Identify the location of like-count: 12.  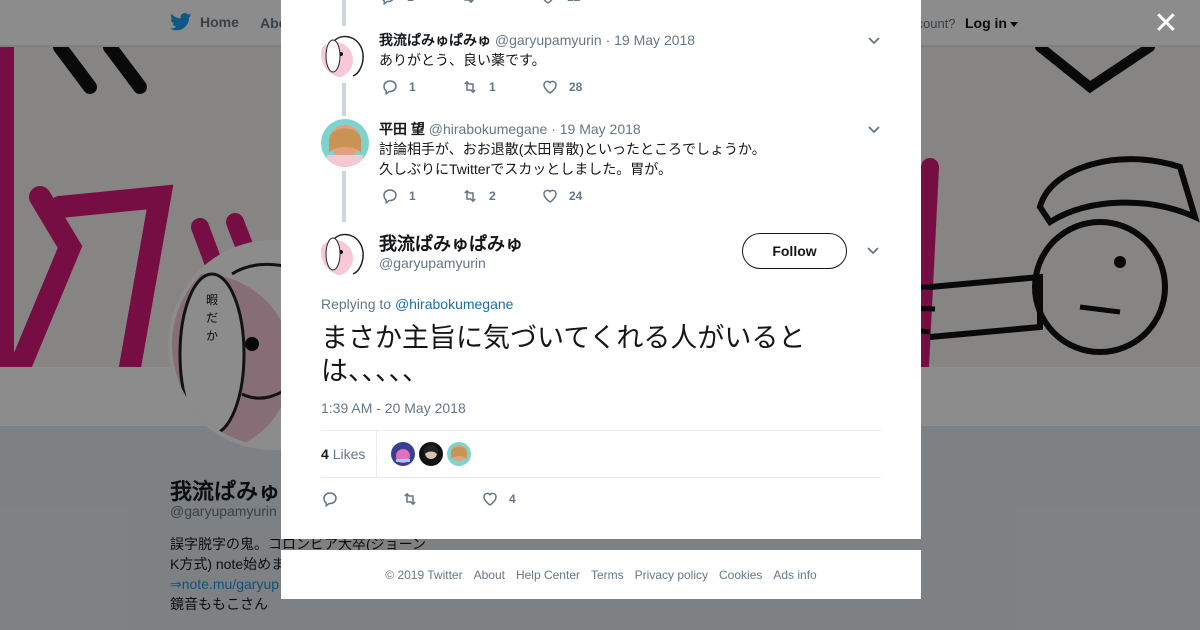
(573, 2).